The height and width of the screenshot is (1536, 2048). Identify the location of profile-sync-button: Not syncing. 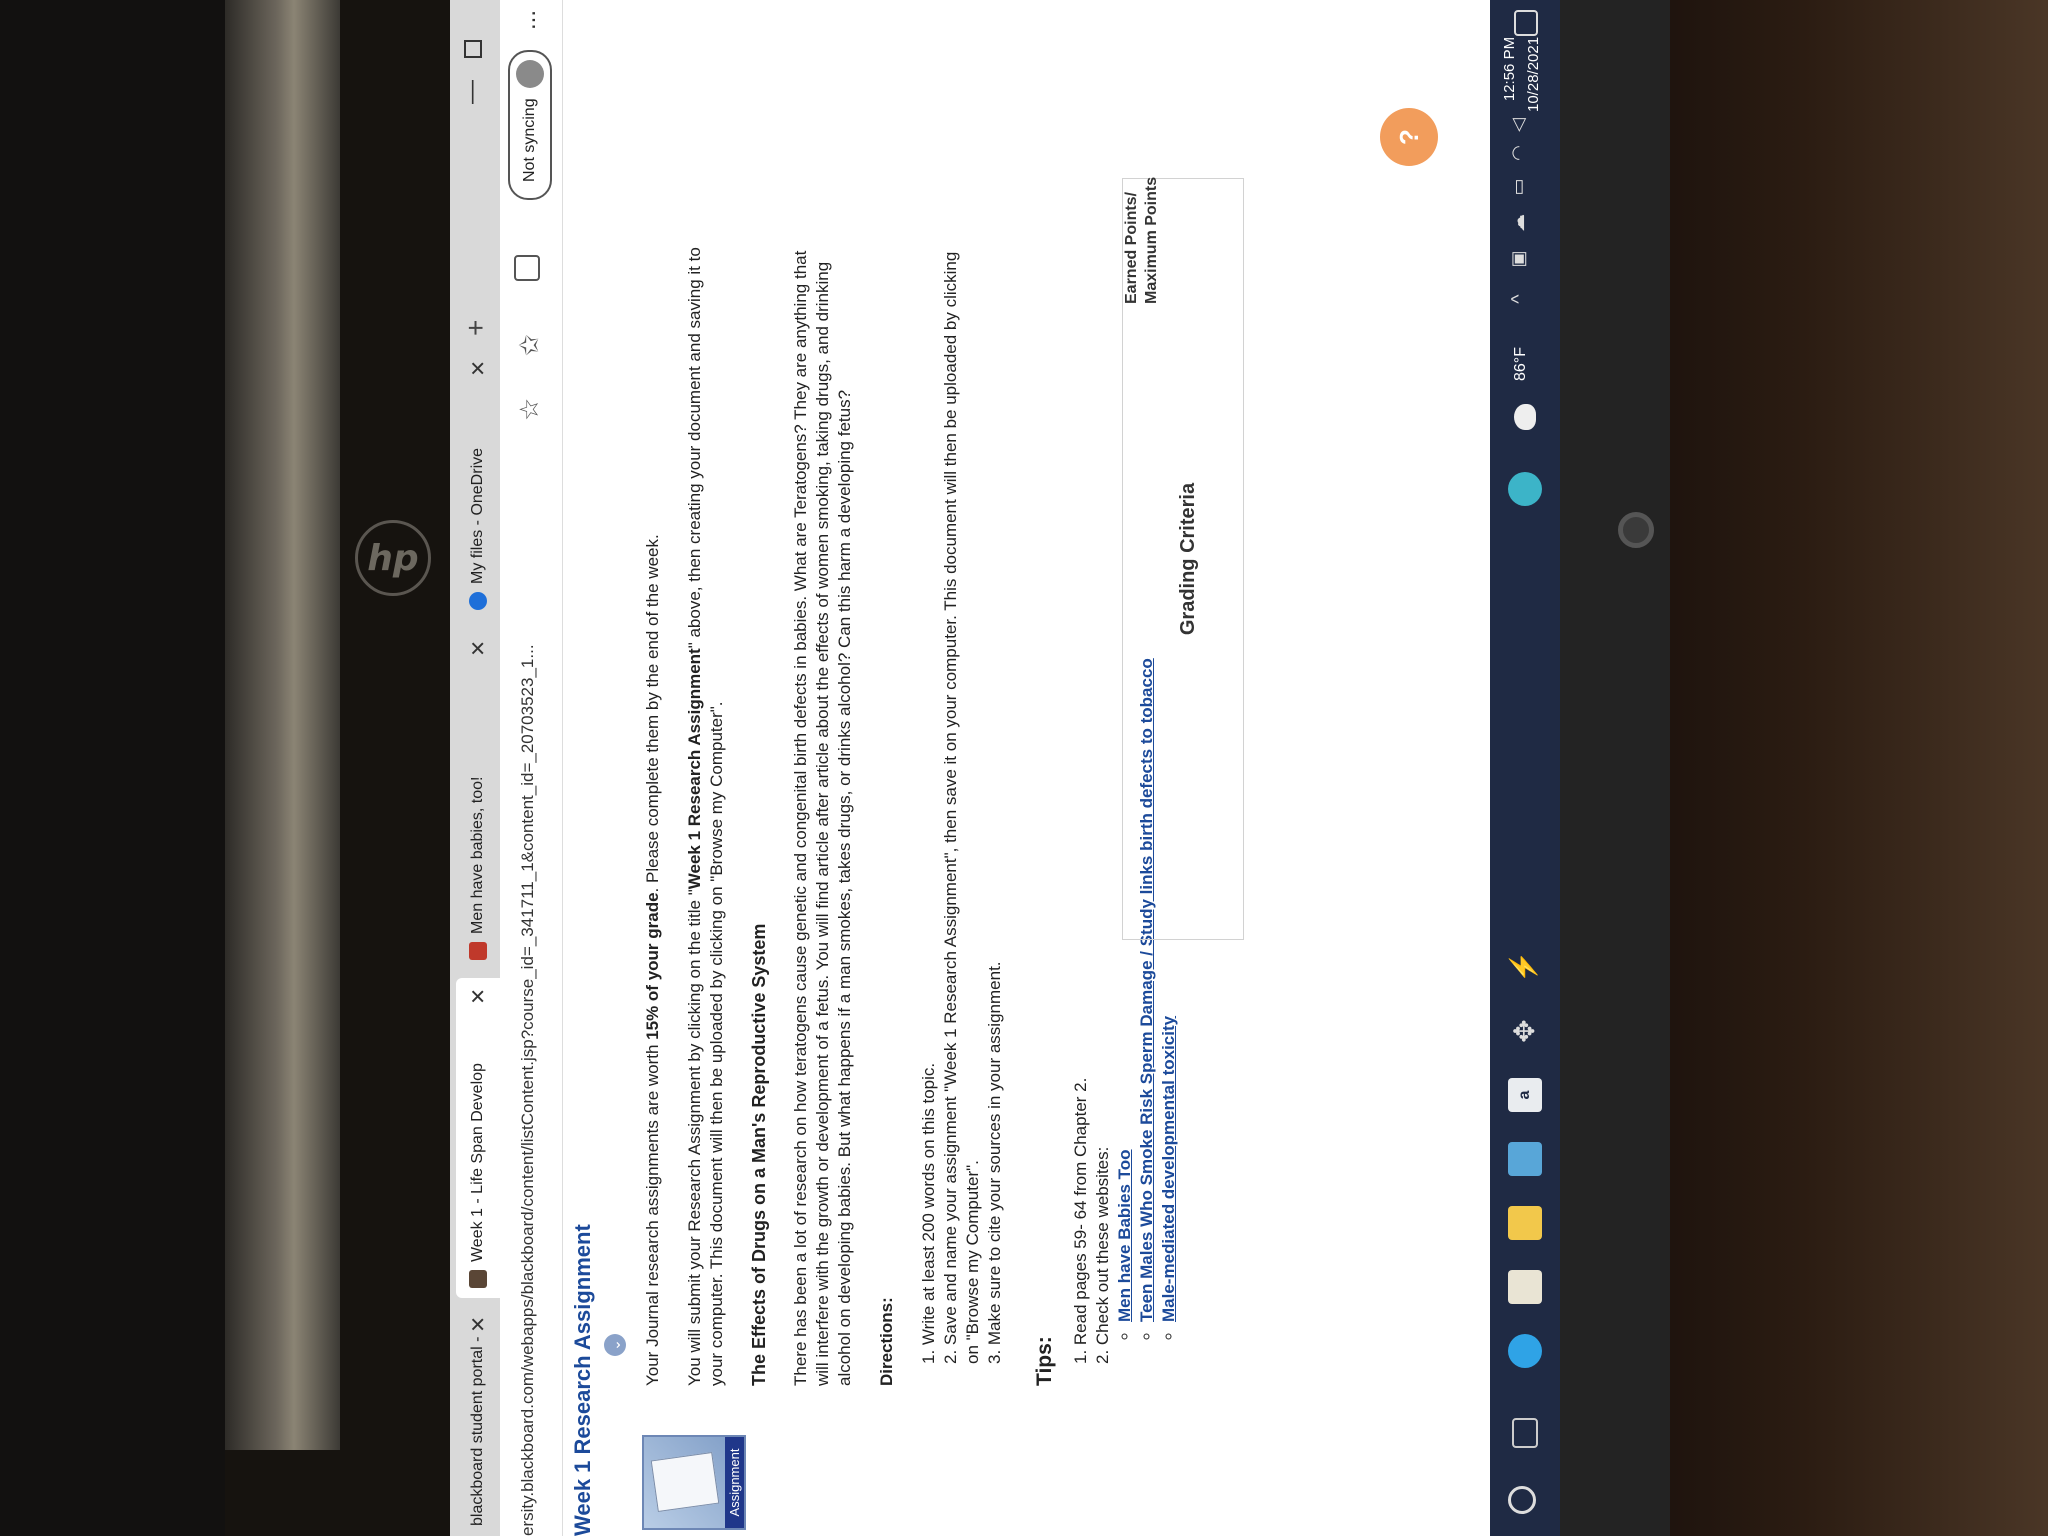
(530, 125).